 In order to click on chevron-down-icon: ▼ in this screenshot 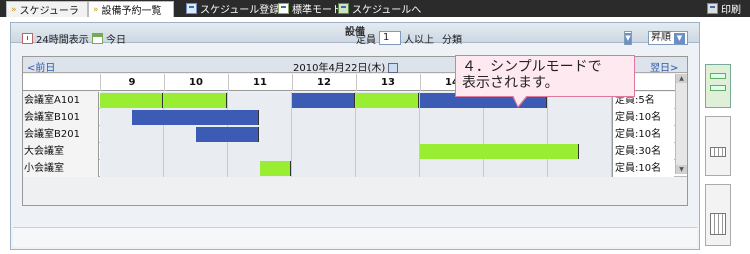, I will do `click(679, 38)`.